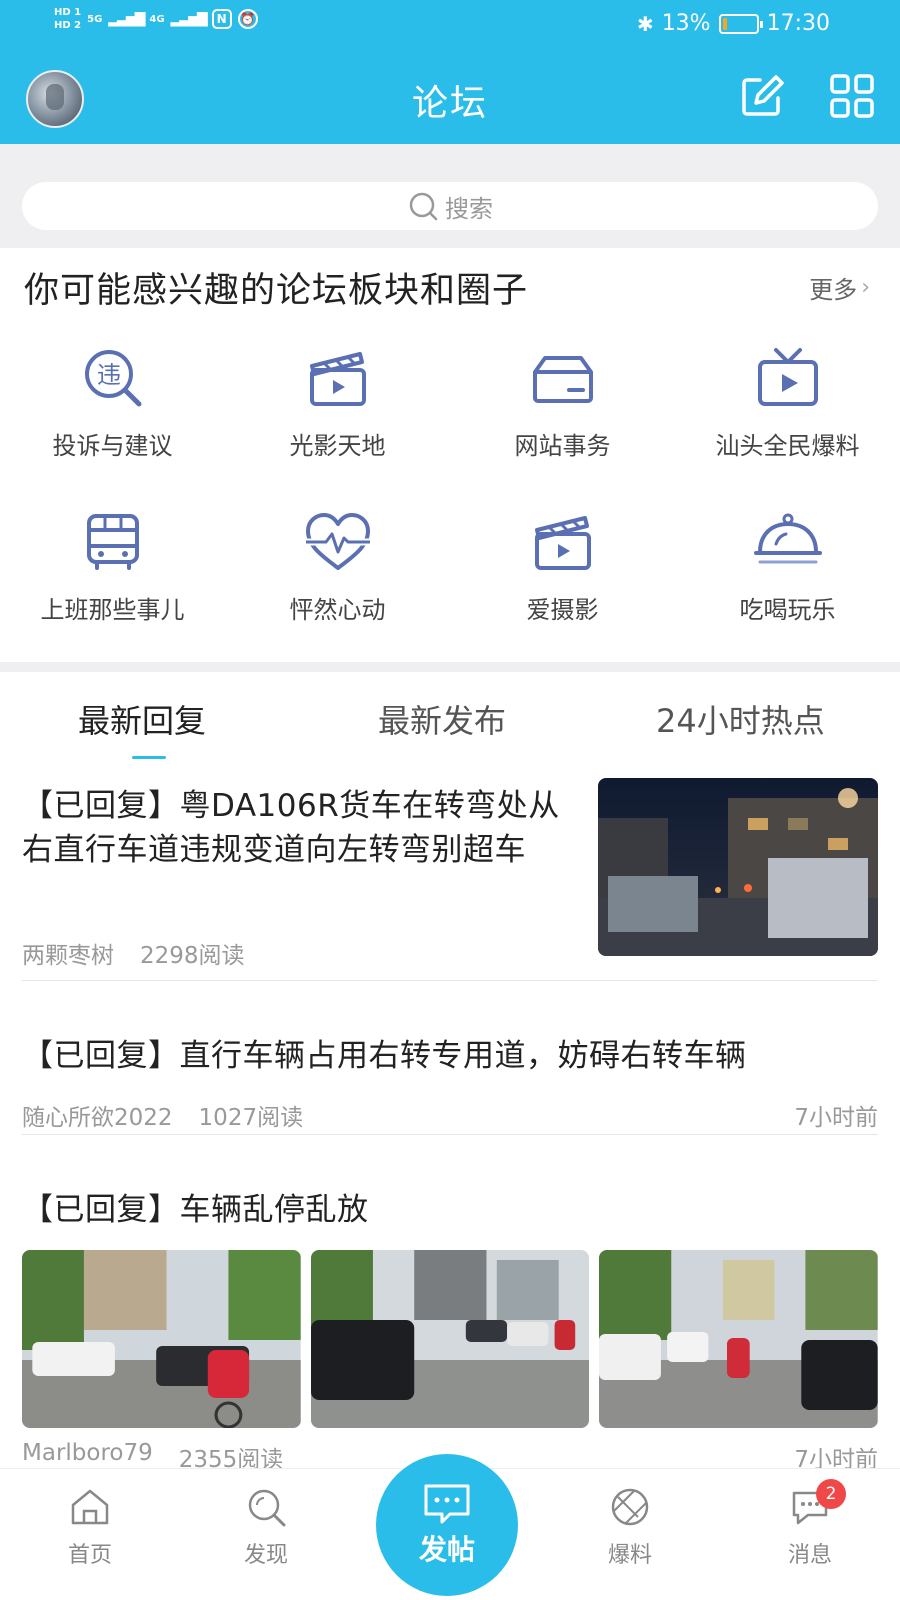 The width and height of the screenshot is (900, 1600). I want to click on tab-24h-hot: 24小时热点, so click(740, 719).